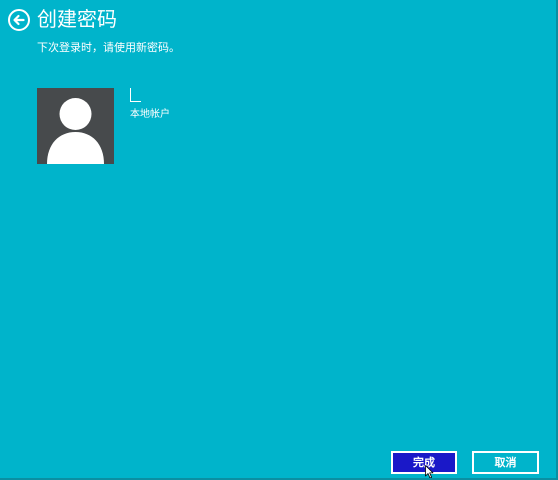 This screenshot has height=480, width=558. I want to click on username-text-cursor, so click(135, 95).